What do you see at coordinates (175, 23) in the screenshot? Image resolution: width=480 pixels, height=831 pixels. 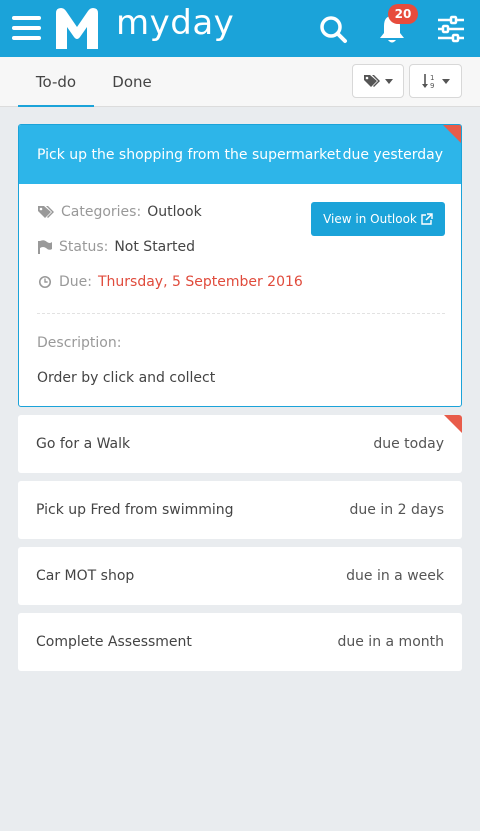 I see `brand-name: myday` at bounding box center [175, 23].